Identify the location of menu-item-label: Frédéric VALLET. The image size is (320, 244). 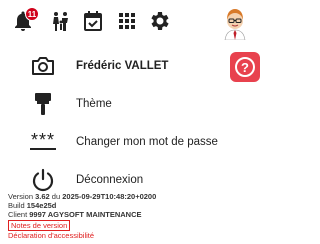
(122, 66).